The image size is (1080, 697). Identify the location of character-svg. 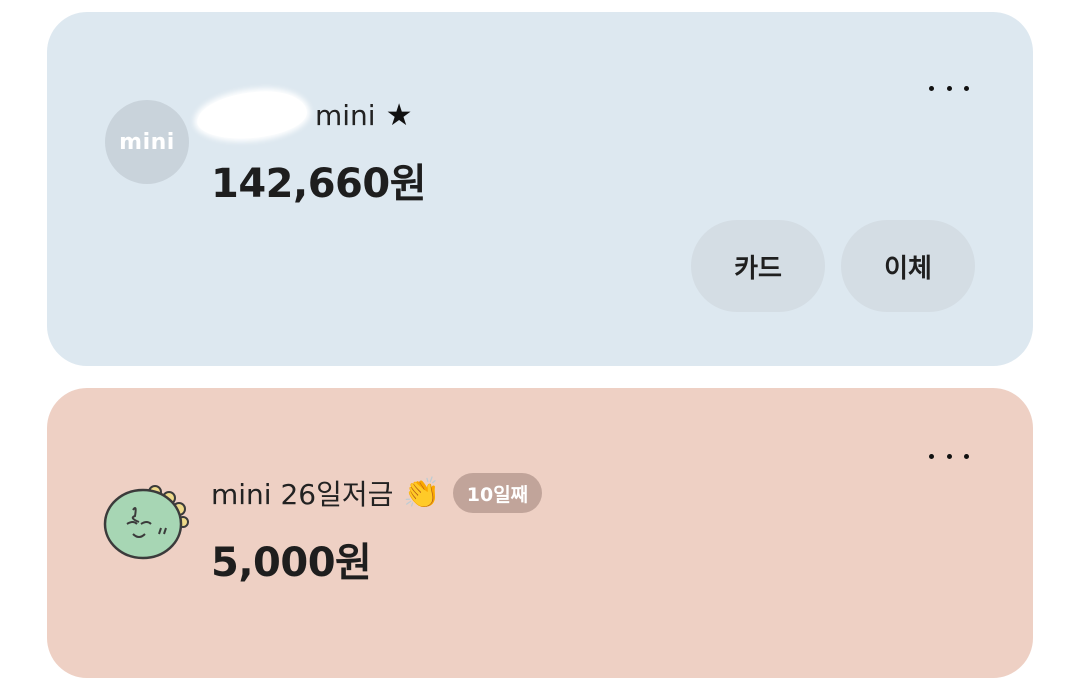
(146, 522).